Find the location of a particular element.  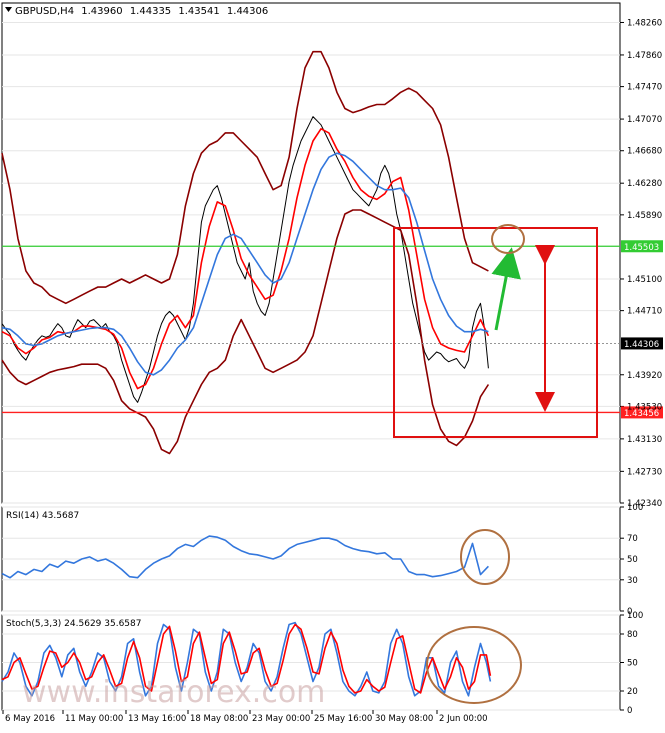

level-label: 1.44306 is located at coordinates (641, 345).